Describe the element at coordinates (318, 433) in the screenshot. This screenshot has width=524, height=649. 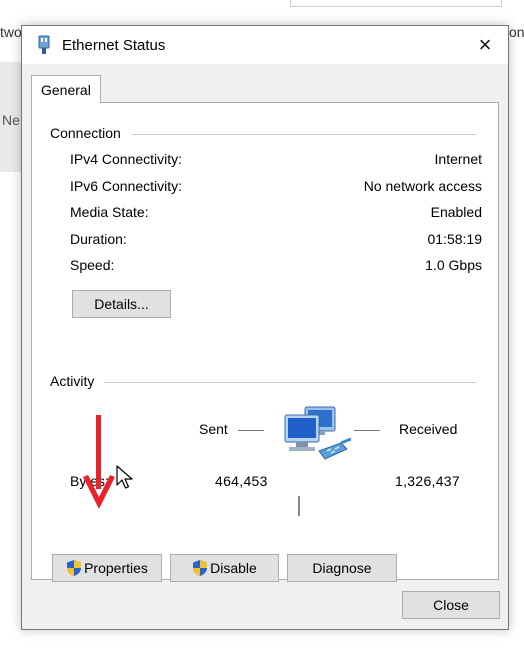
I see `network-computers-icon` at that location.